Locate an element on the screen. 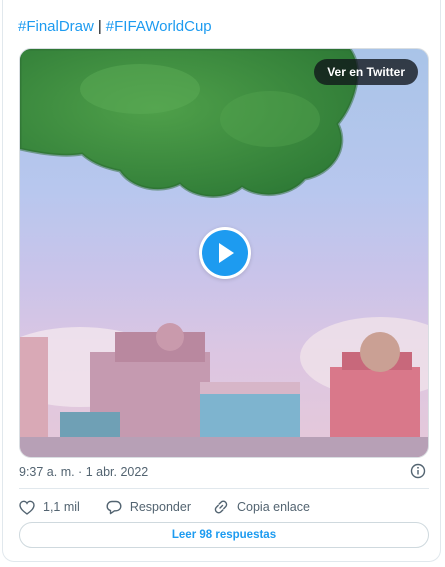 Image resolution: width=445 pixels, height=567 pixels. tweet-text: #FinalDraw | #FIFAWorldCup is located at coordinates (115, 27).